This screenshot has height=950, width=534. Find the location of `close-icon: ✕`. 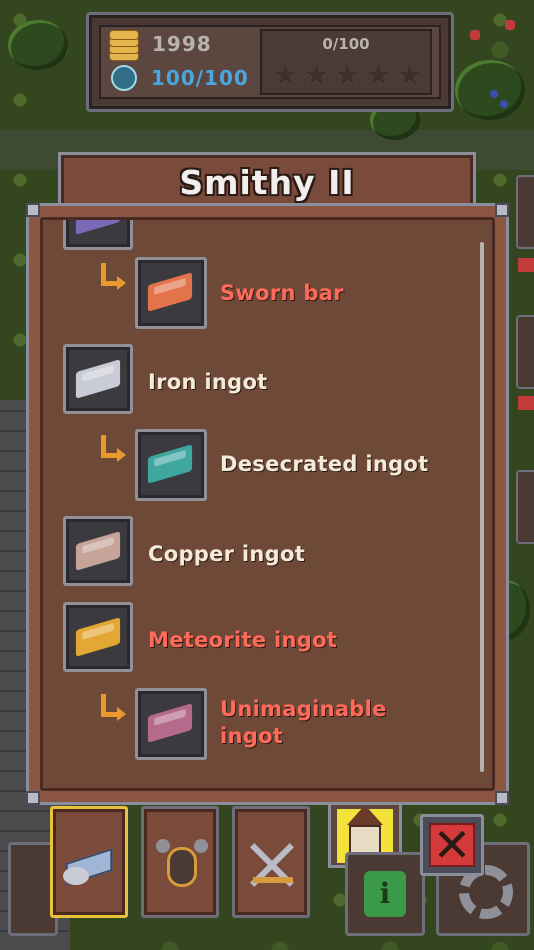

close-icon: ✕ is located at coordinates (452, 845).